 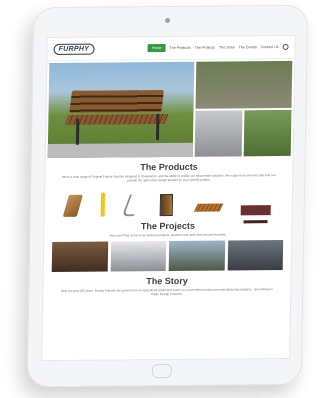 I want to click on nav-item-contact: Contact Us, so click(x=270, y=47).